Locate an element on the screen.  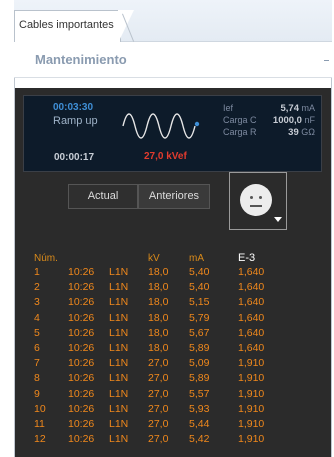
row-number: 8 is located at coordinates (37, 378).